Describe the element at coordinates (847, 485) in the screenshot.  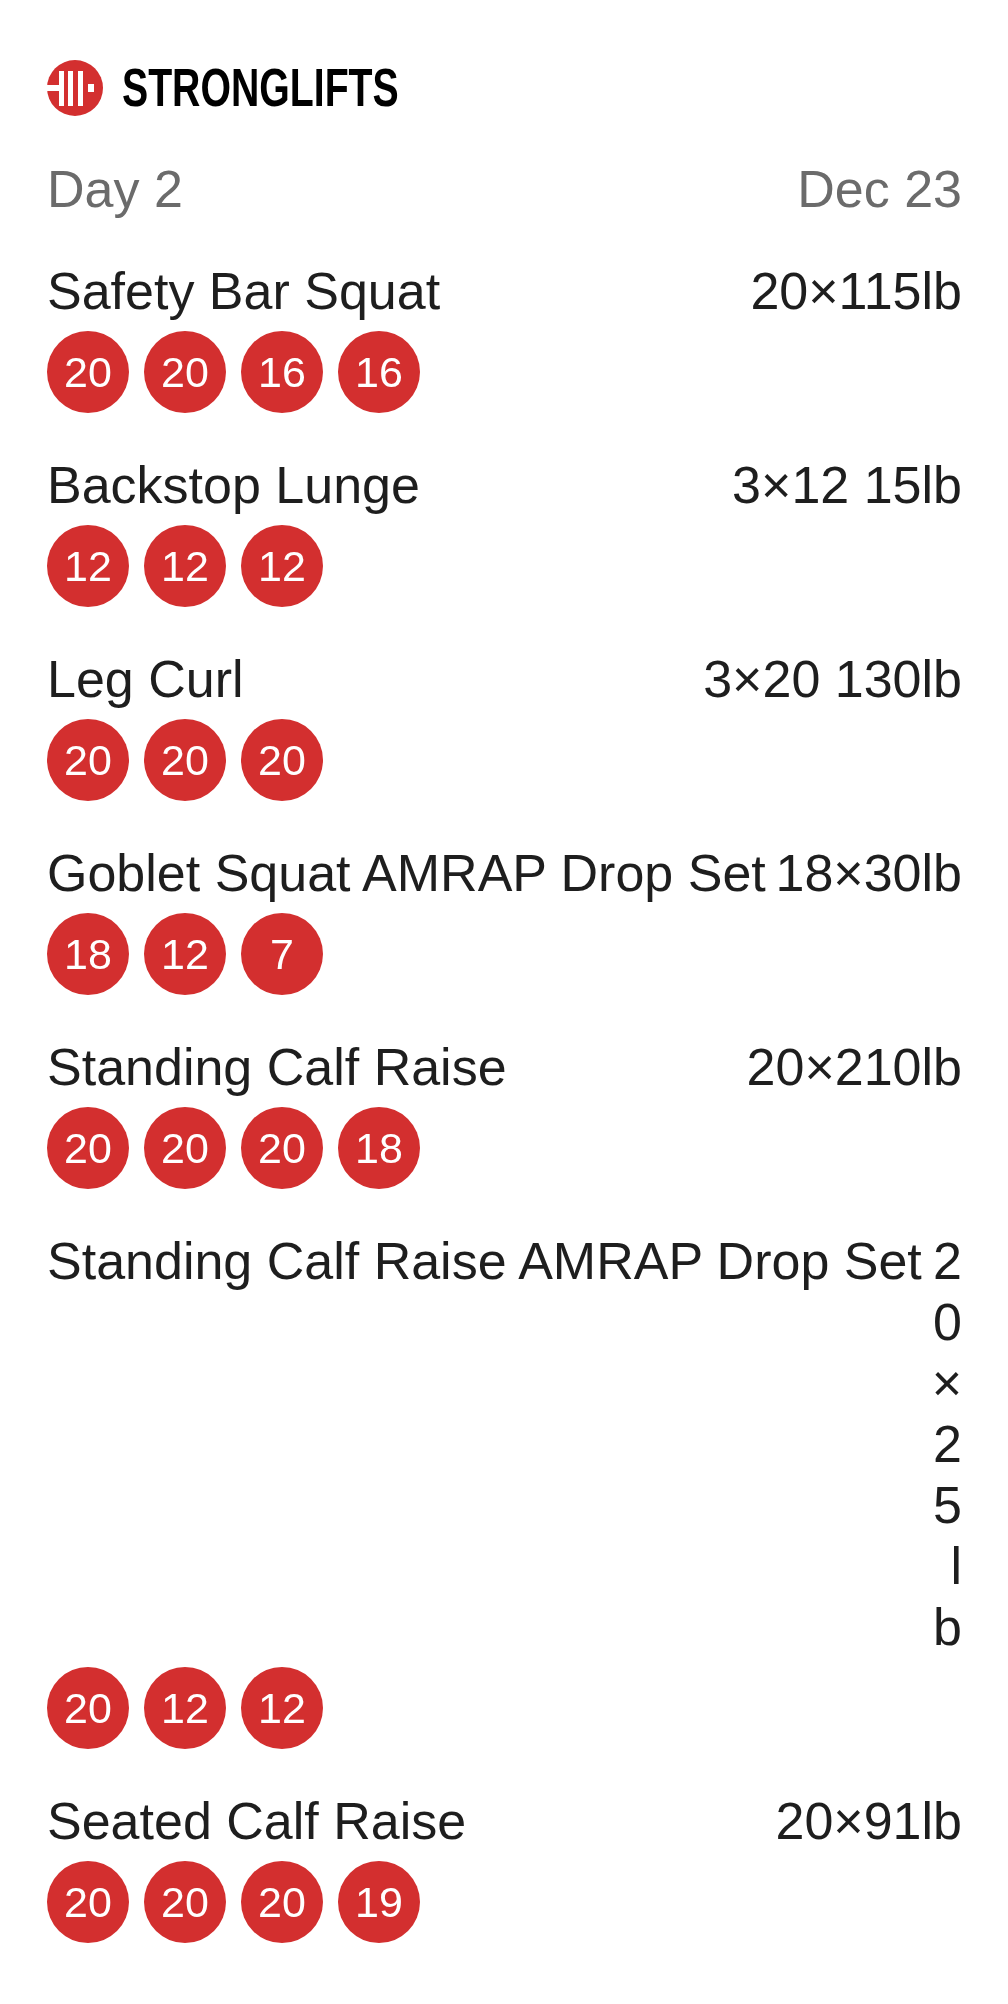
I see `exercise-weight: 3×12 15lb` at that location.